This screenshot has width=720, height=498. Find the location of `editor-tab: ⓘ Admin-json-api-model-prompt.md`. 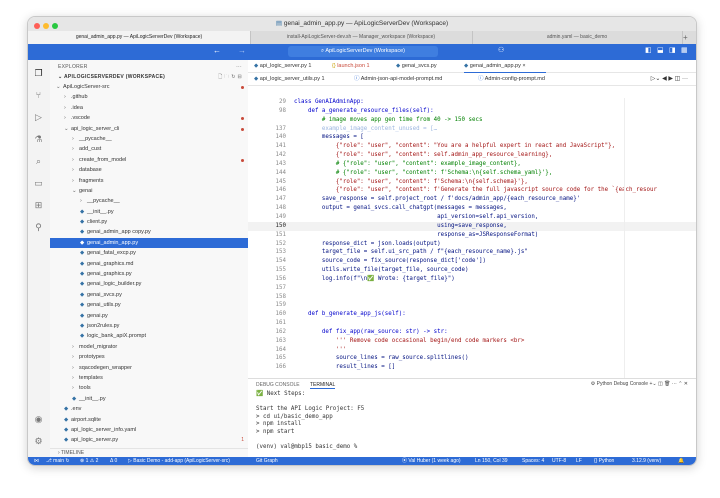

editor-tab: ⓘ Admin-json-api-model-prompt.md is located at coordinates (413, 79).